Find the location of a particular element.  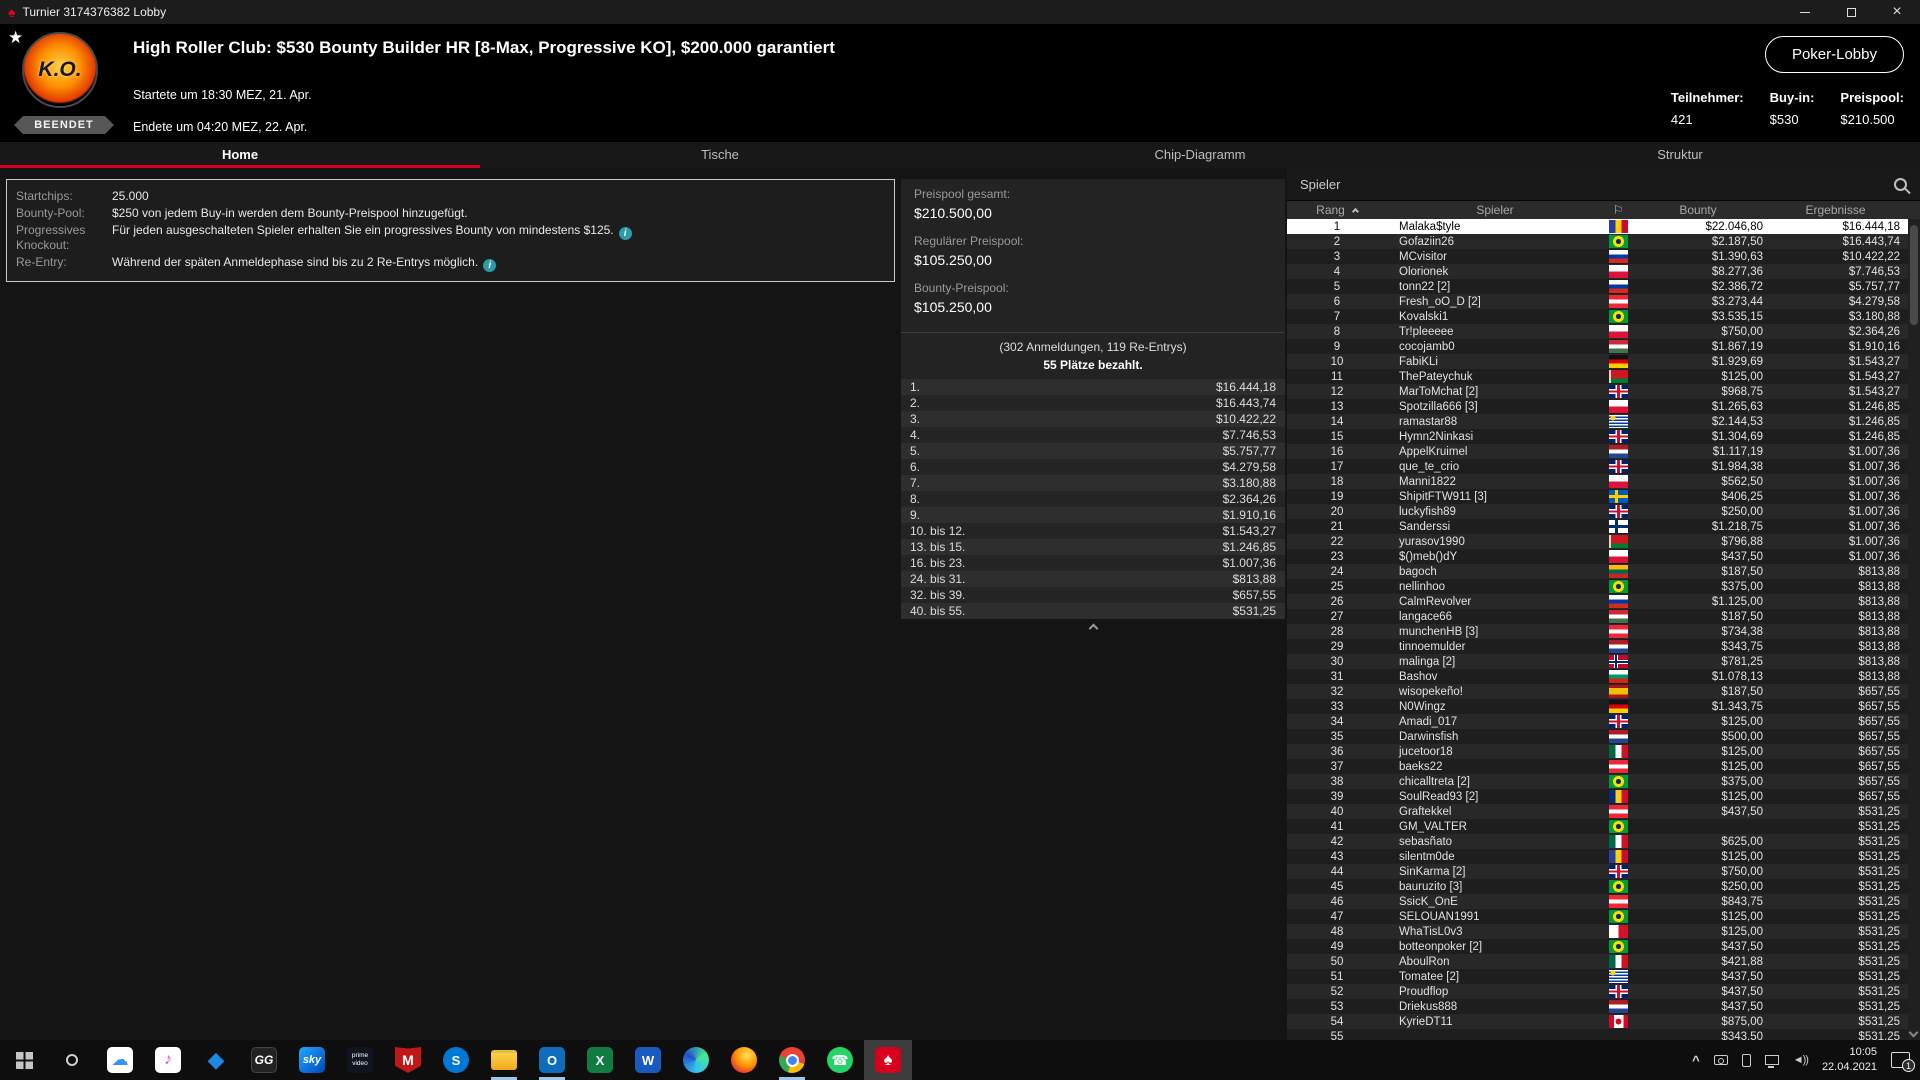

notification-center-icon: 1 is located at coordinates (1903, 1062).